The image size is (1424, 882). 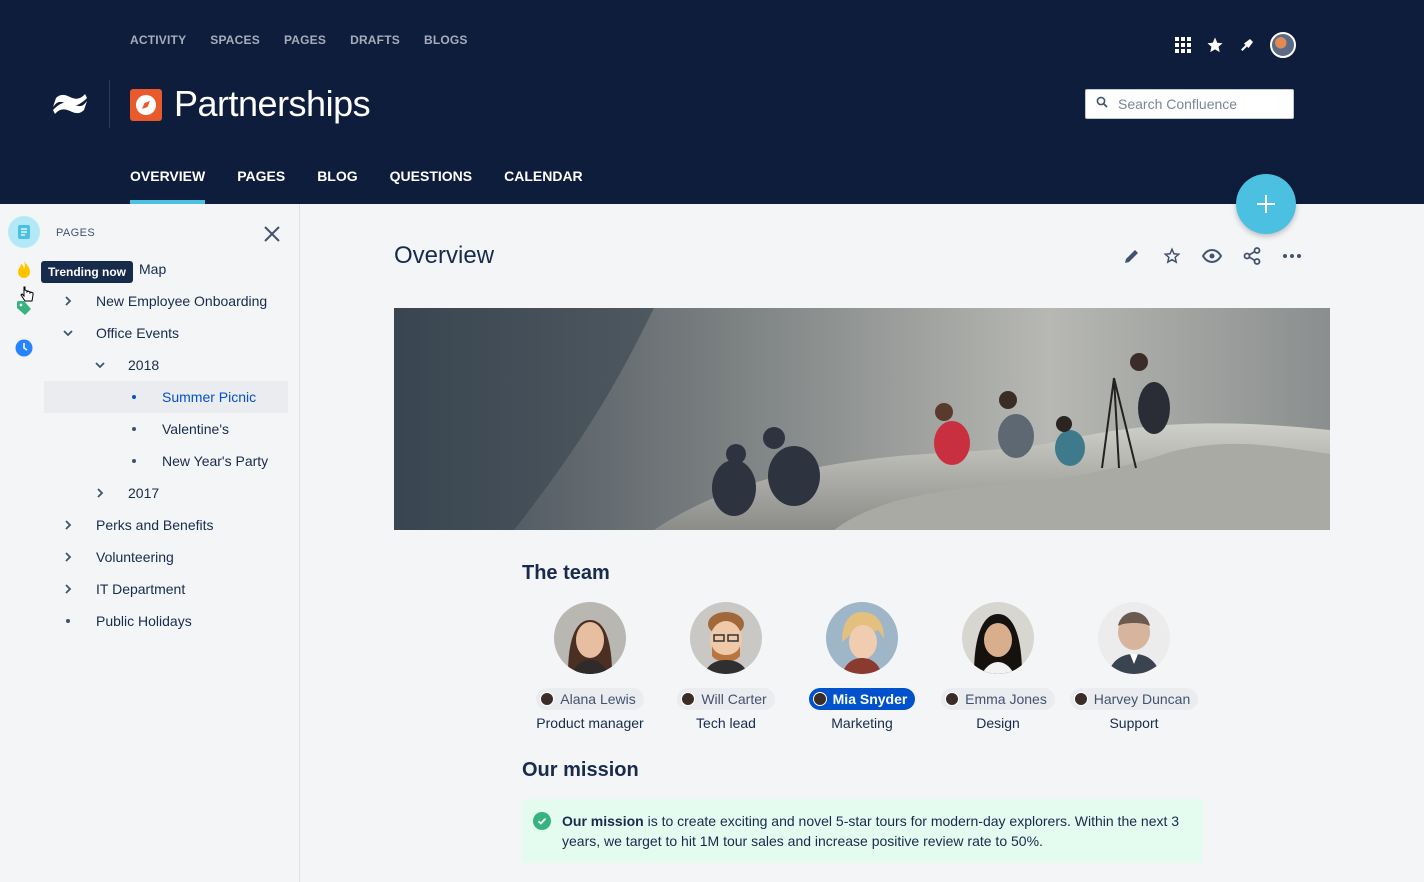 What do you see at coordinates (1247, 45) in the screenshot?
I see `notification-icon` at bounding box center [1247, 45].